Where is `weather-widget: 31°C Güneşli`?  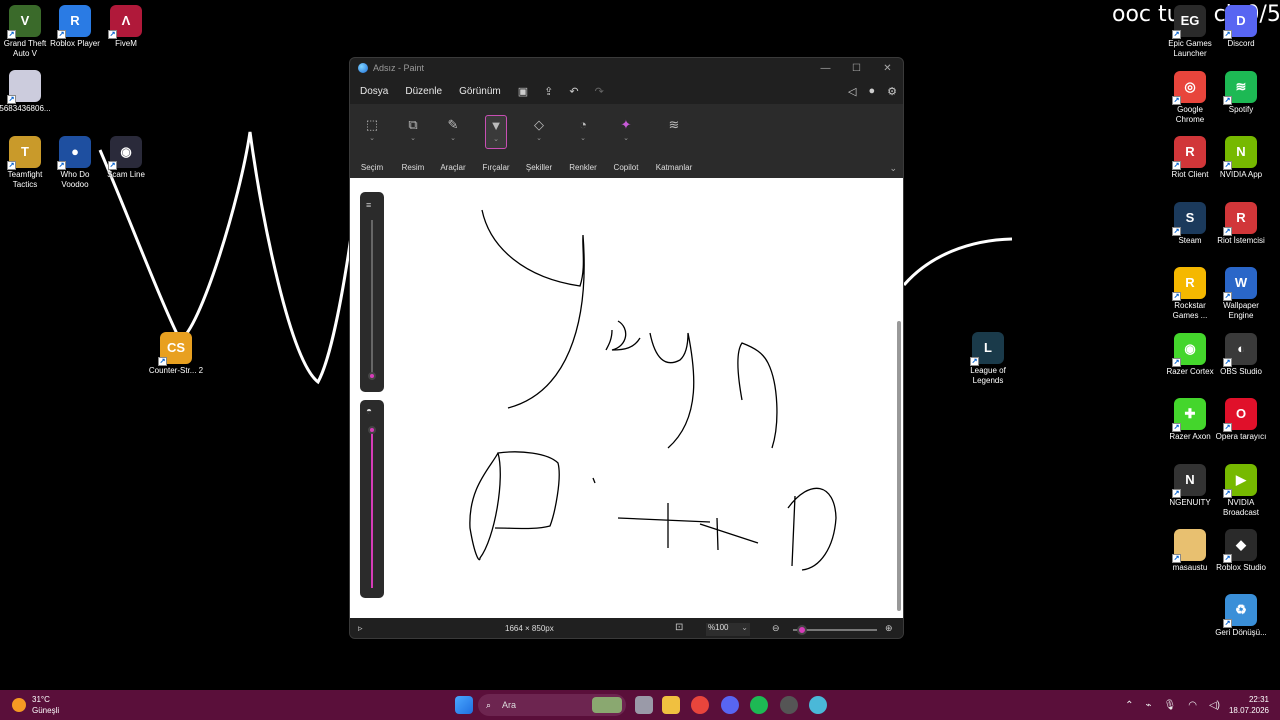 weather-widget: 31°C Güneşli is located at coordinates (35, 705).